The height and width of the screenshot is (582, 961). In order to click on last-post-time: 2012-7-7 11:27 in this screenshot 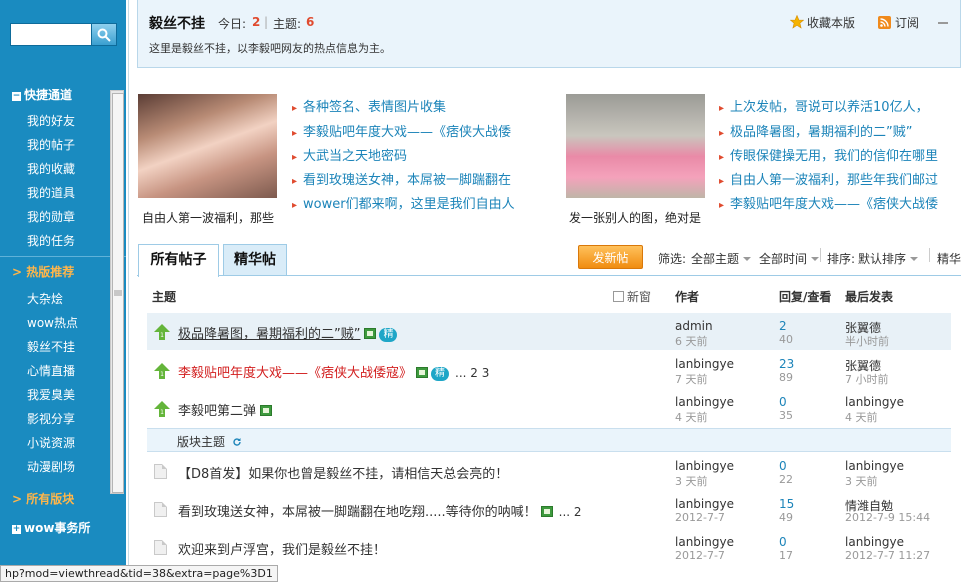, I will do `click(887, 555)`.